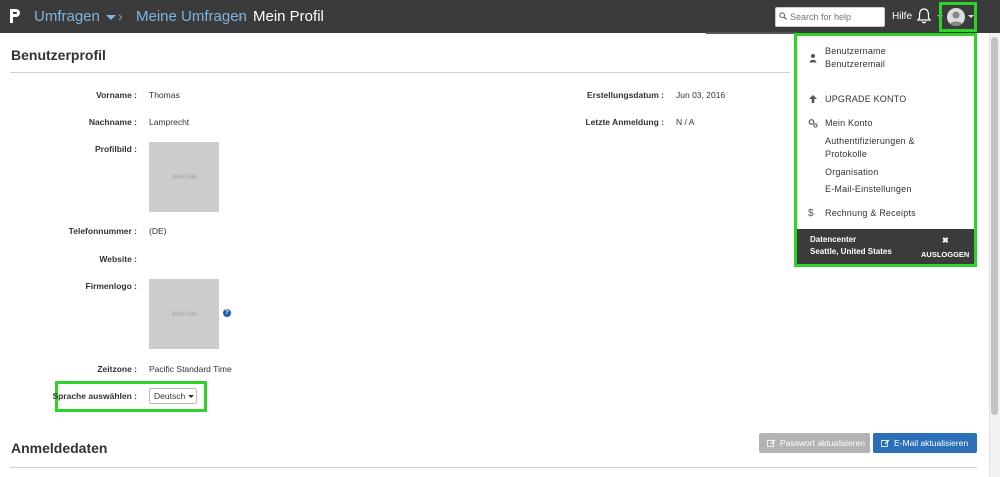 This screenshot has width=1000, height=477. Describe the element at coordinates (624, 122) in the screenshot. I see `lastlogin-label: Letzte Anmeldung :` at that location.